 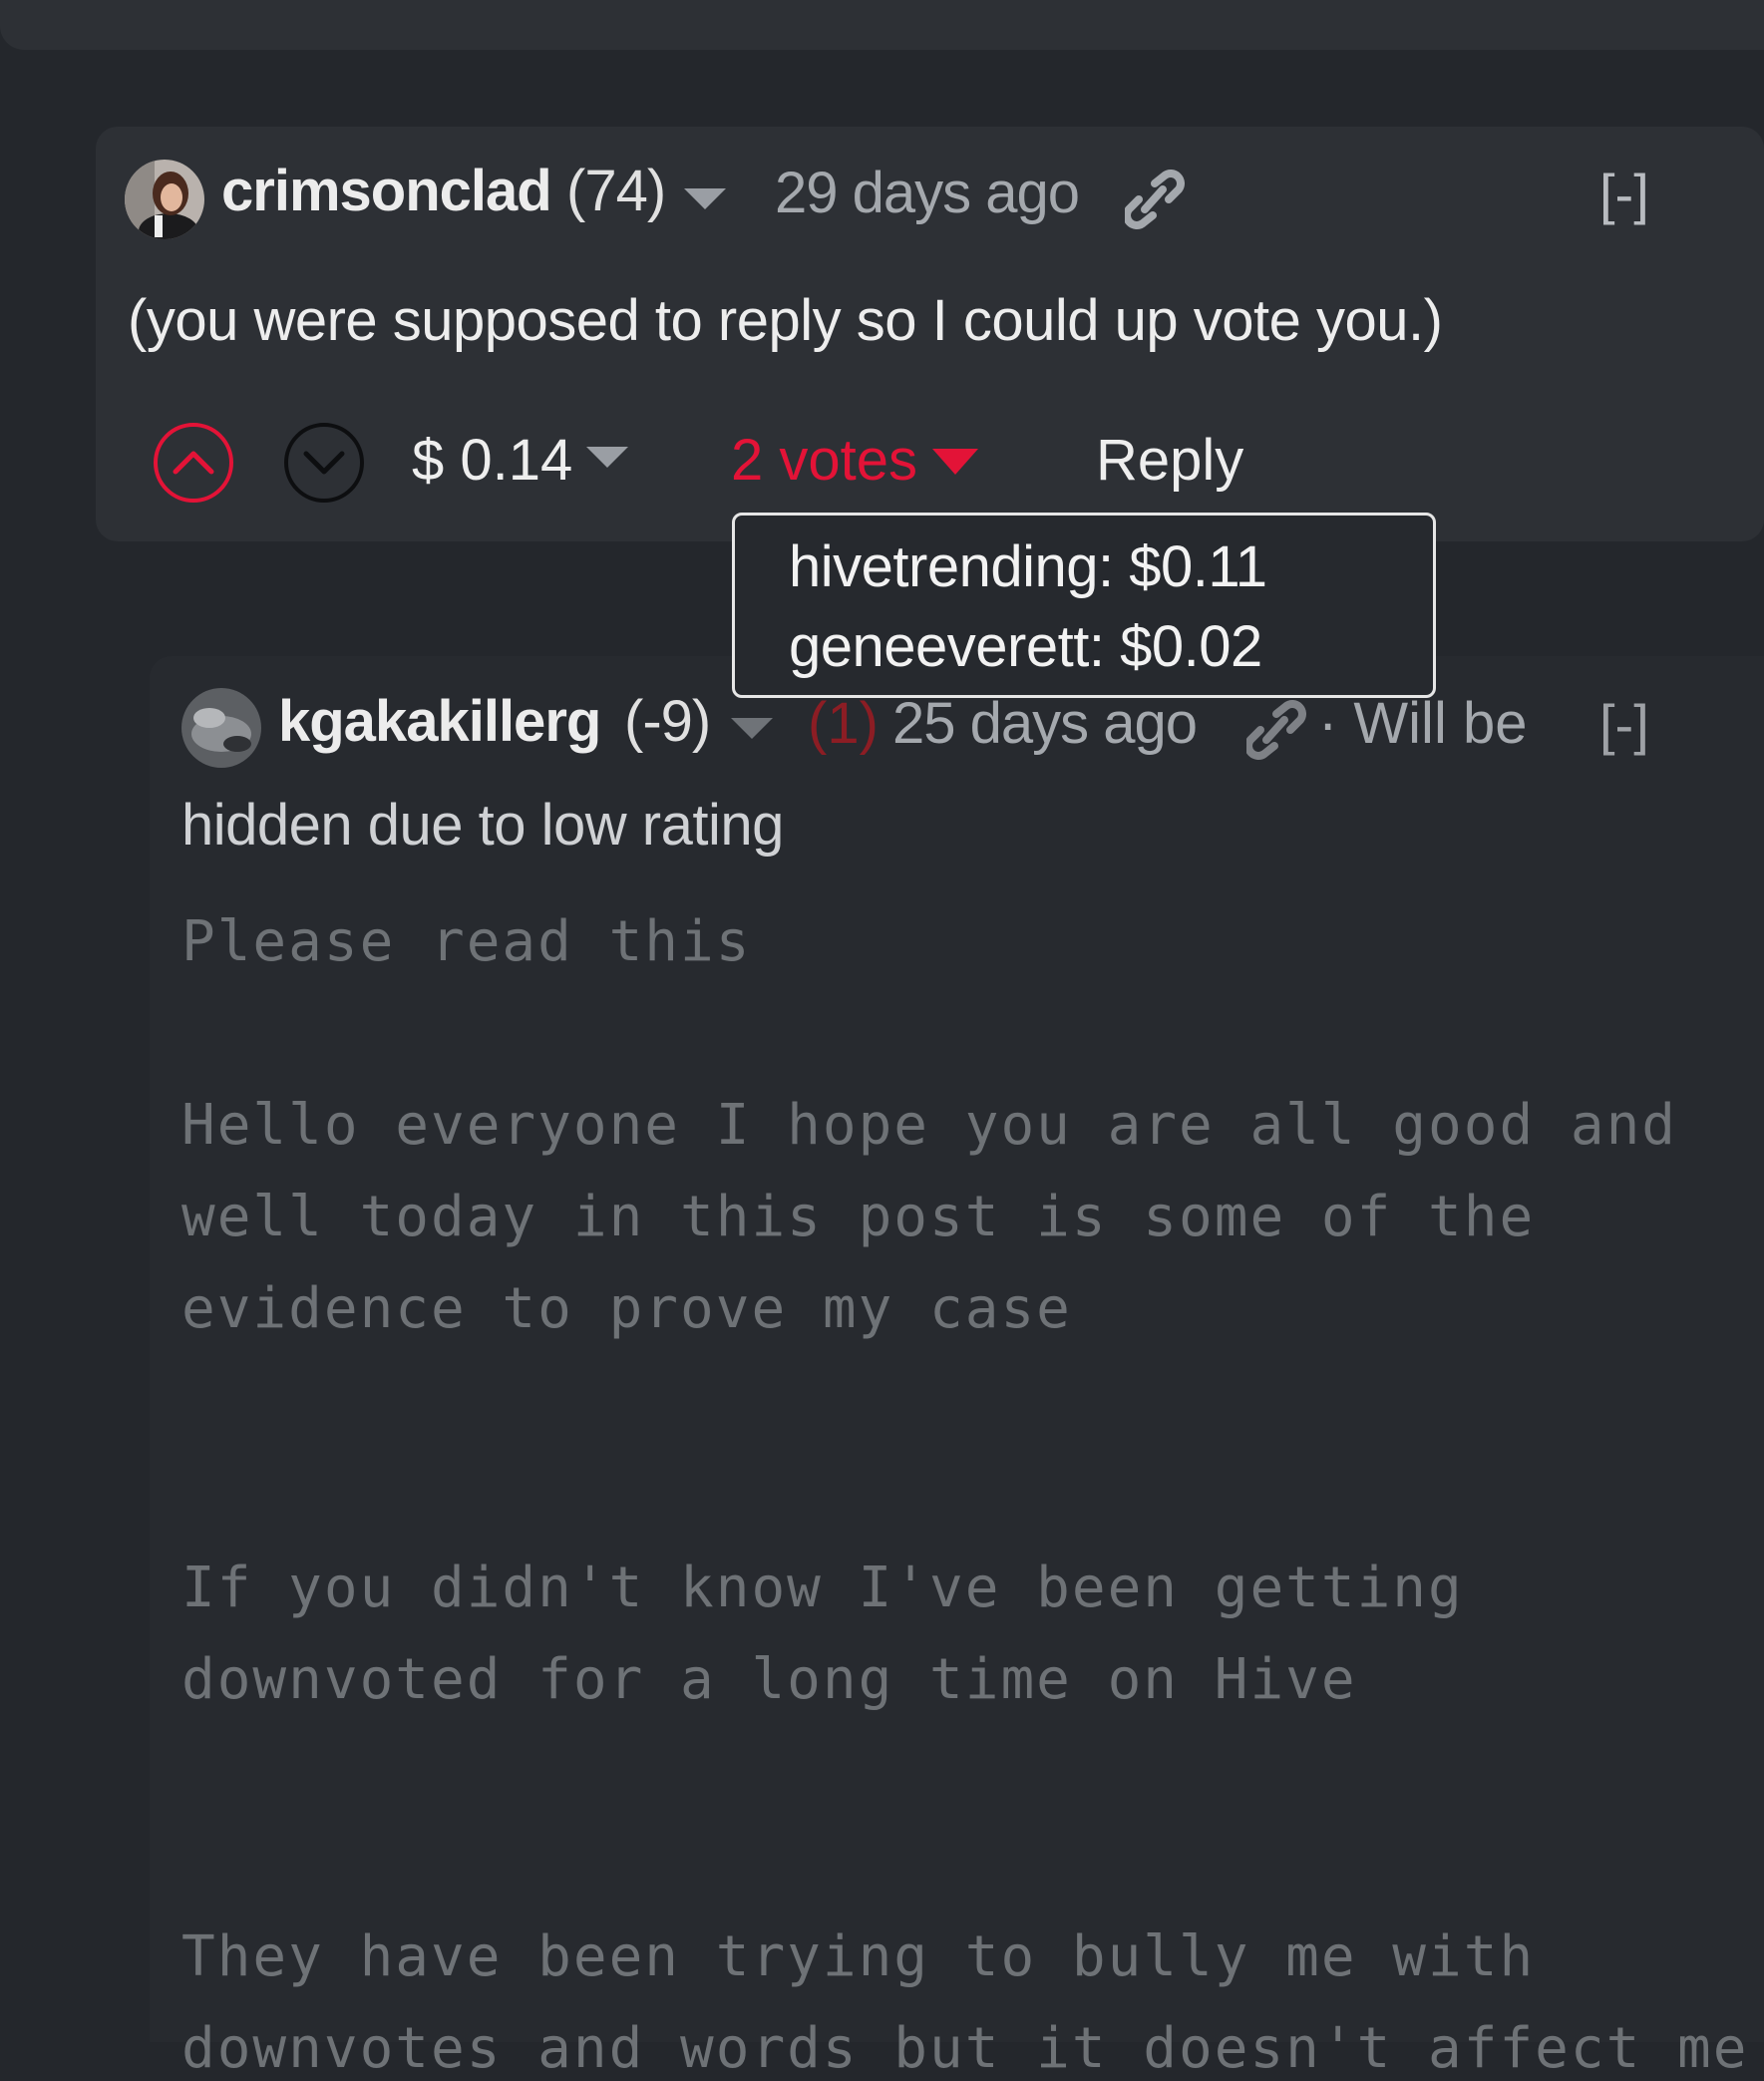 I want to click on comment-body-line: well today in this post is some of the, so click(x=859, y=1217).